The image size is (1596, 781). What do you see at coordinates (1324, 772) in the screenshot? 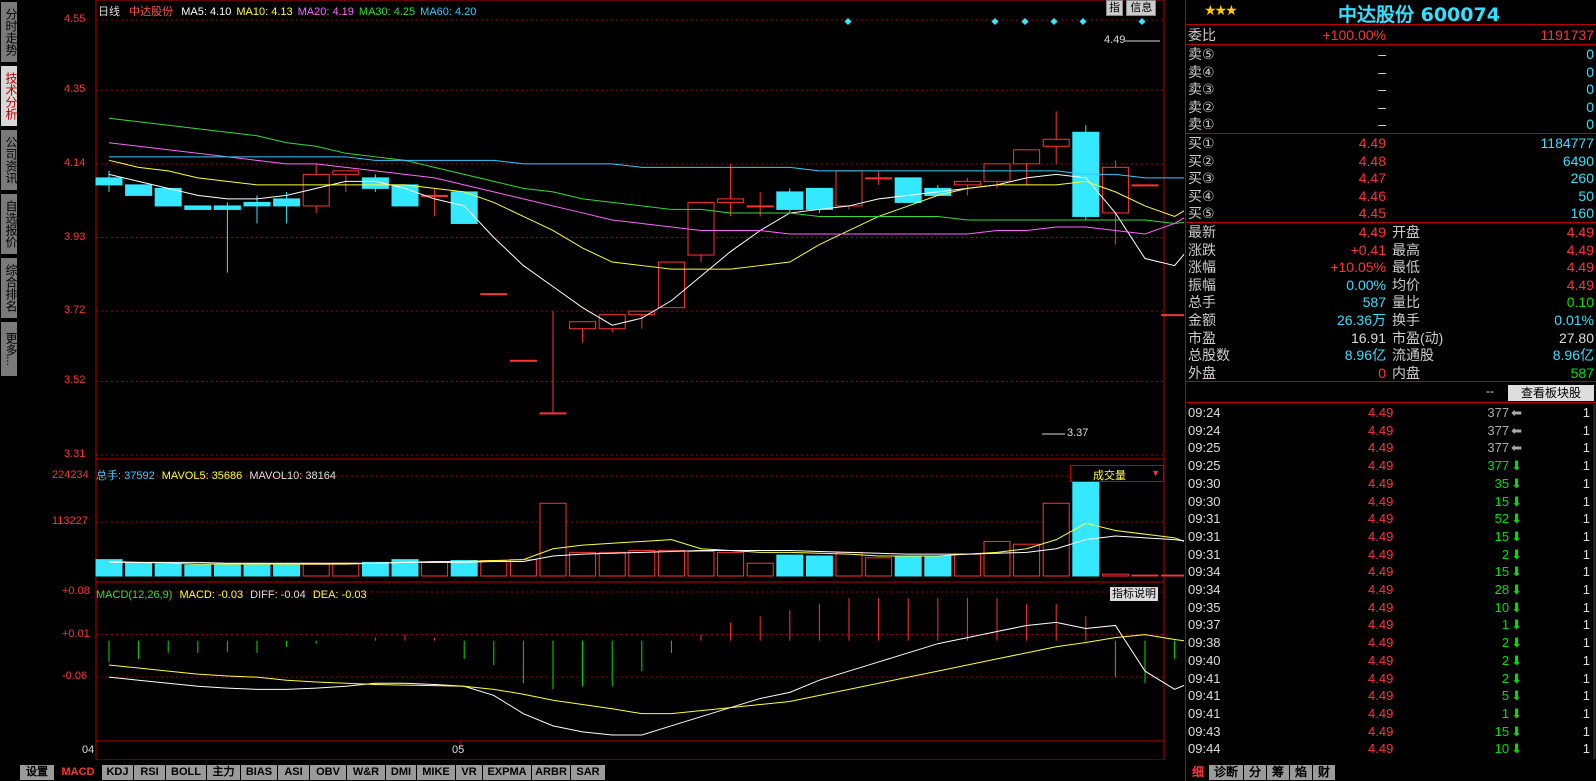
I see `detail-tab: 财` at bounding box center [1324, 772].